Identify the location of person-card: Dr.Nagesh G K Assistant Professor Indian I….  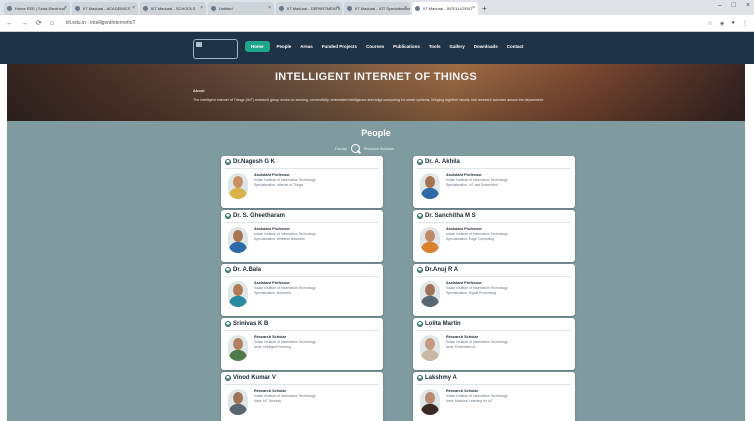
(302, 182).